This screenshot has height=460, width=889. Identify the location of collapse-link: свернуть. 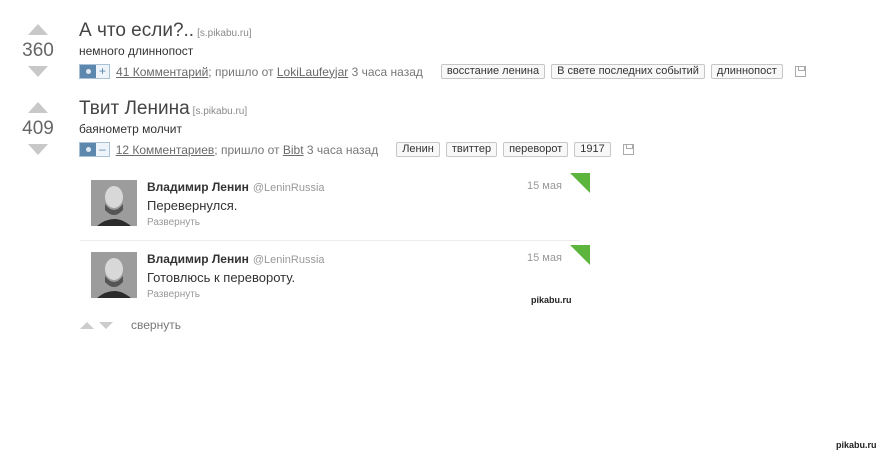
(156, 325).